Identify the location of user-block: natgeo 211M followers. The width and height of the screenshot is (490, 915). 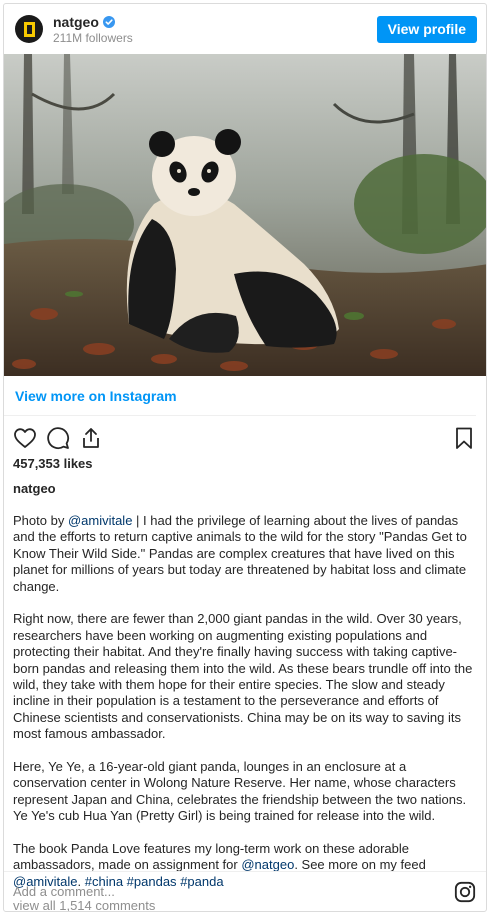
(93, 29).